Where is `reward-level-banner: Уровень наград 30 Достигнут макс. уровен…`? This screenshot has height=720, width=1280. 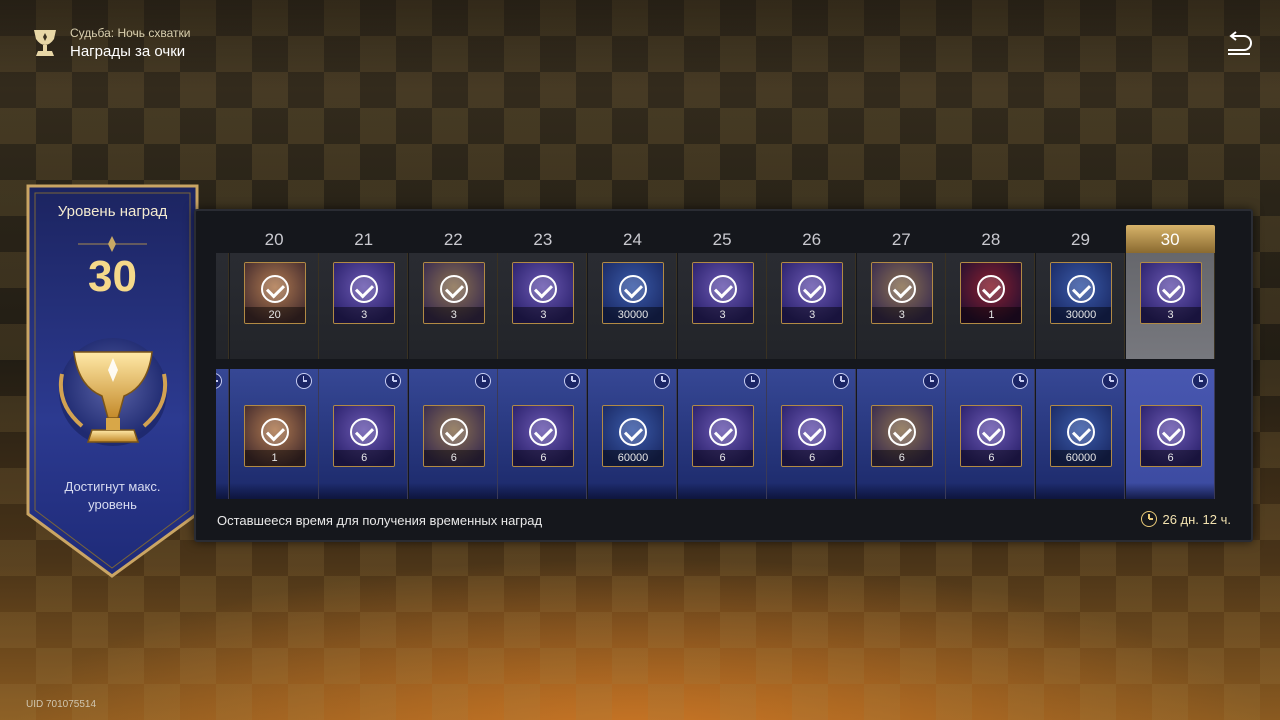 reward-level-banner: Уровень наград 30 Достигнут макс. уровен… is located at coordinates (112, 382).